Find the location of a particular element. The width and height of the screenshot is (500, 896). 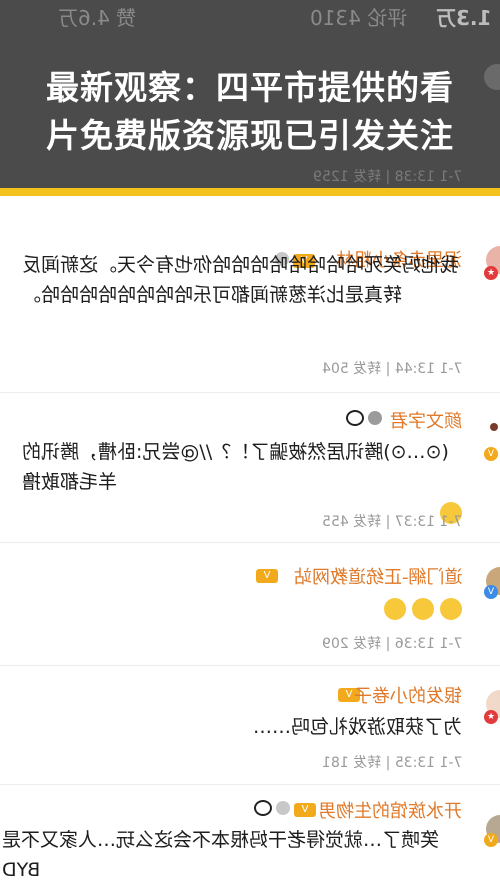

headline-line-1: 最新观察：四平市提供的看 is located at coordinates (250, 87).